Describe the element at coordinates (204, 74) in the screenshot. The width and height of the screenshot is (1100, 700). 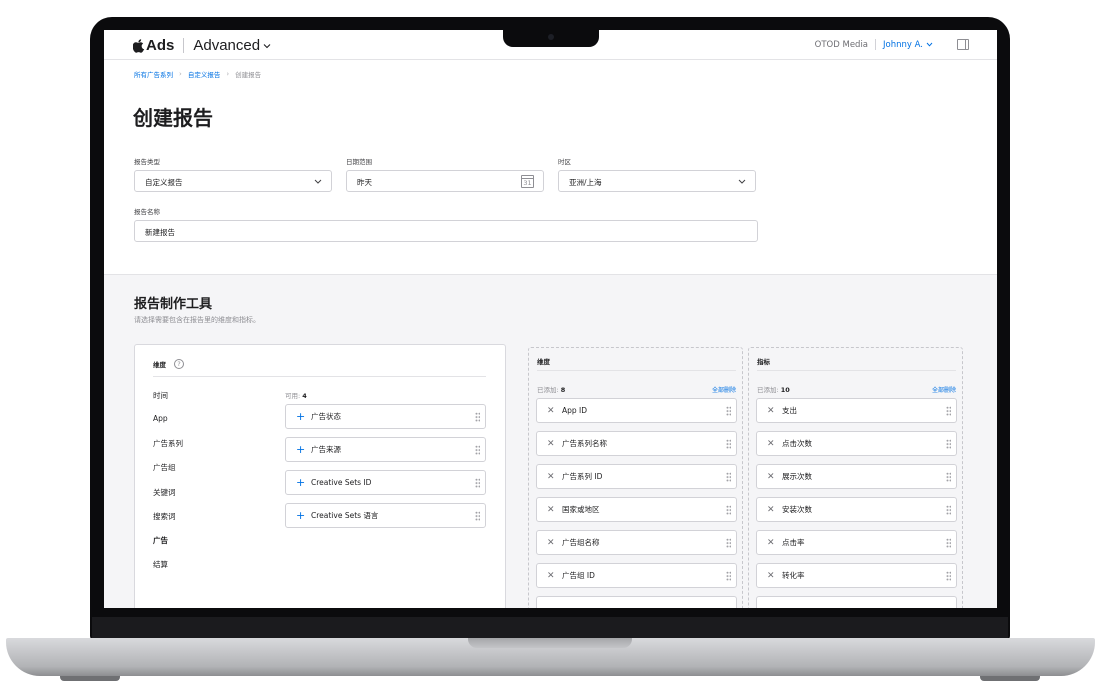
I see `breadcrumb-custom-reports: 自定义报告` at that location.